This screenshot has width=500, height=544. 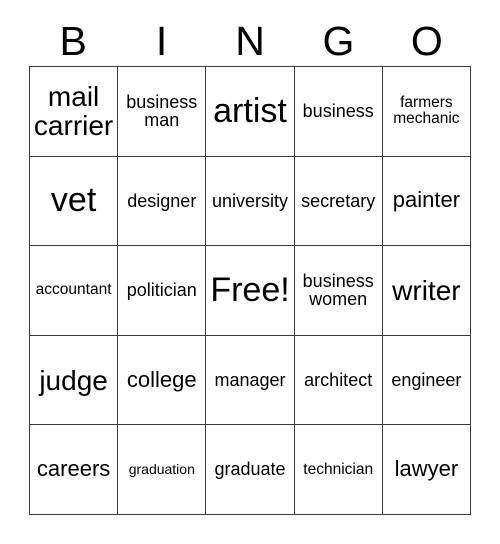 I want to click on bingo-cell: college, so click(x=162, y=380).